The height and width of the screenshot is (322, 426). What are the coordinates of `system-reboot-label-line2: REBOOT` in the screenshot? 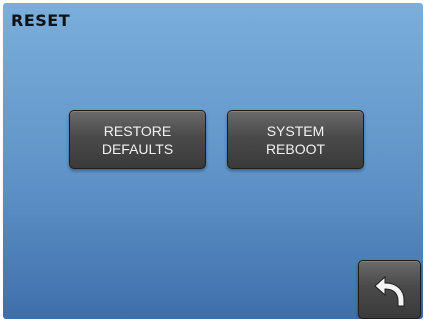 It's located at (295, 148).